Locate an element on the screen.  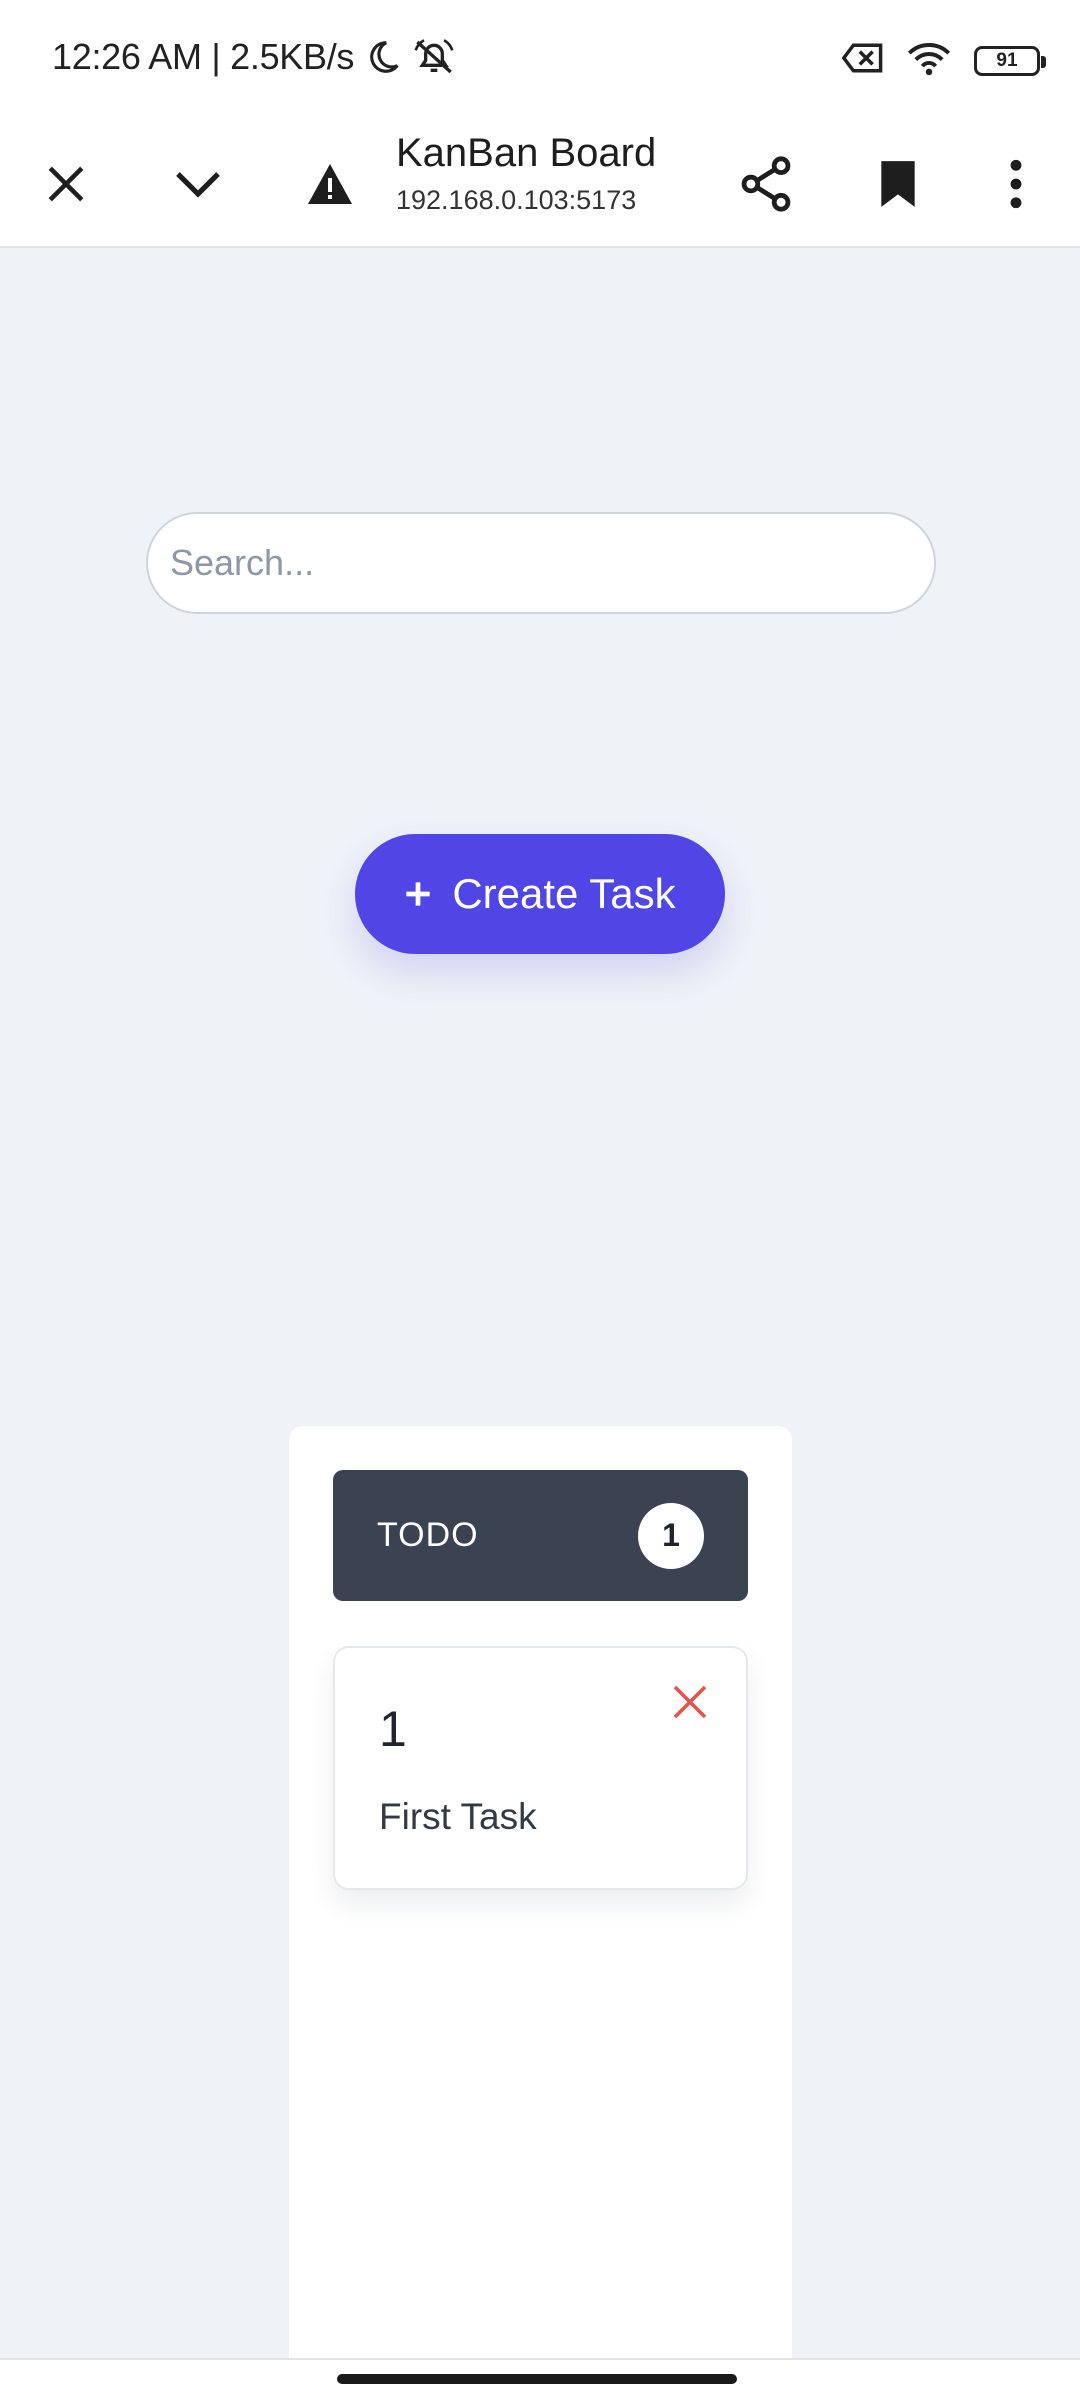
more-vert-icon is located at coordinates (1016, 184).